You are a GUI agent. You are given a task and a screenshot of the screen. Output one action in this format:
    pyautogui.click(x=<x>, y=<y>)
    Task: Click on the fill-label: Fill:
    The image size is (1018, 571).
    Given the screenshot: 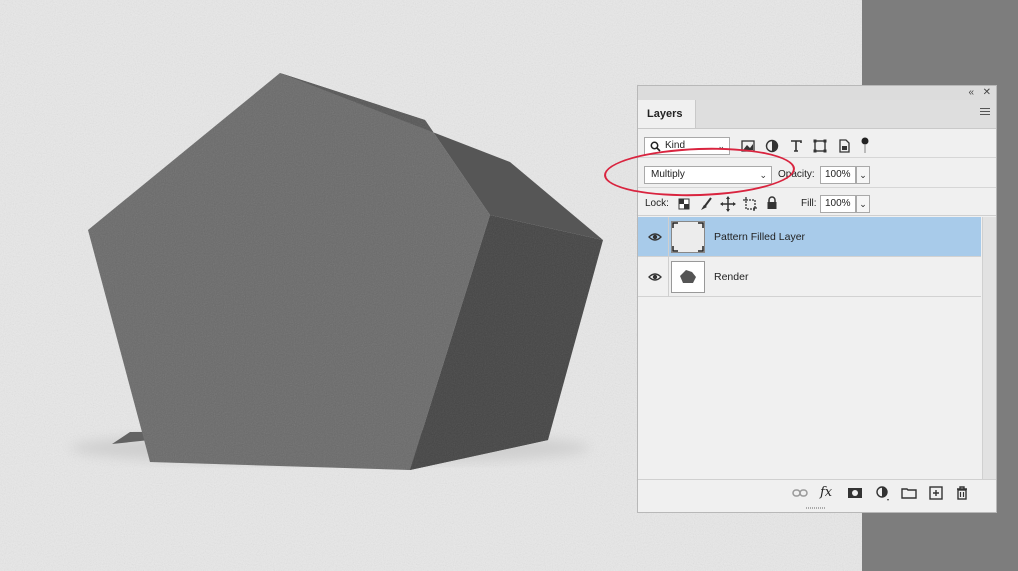 What is the action you would take?
    pyautogui.click(x=809, y=203)
    